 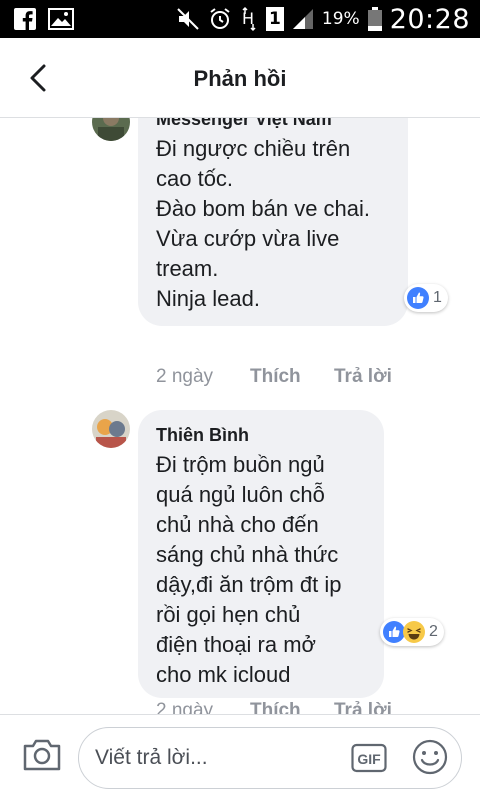 I want to click on mute-icon, so click(x=188, y=19).